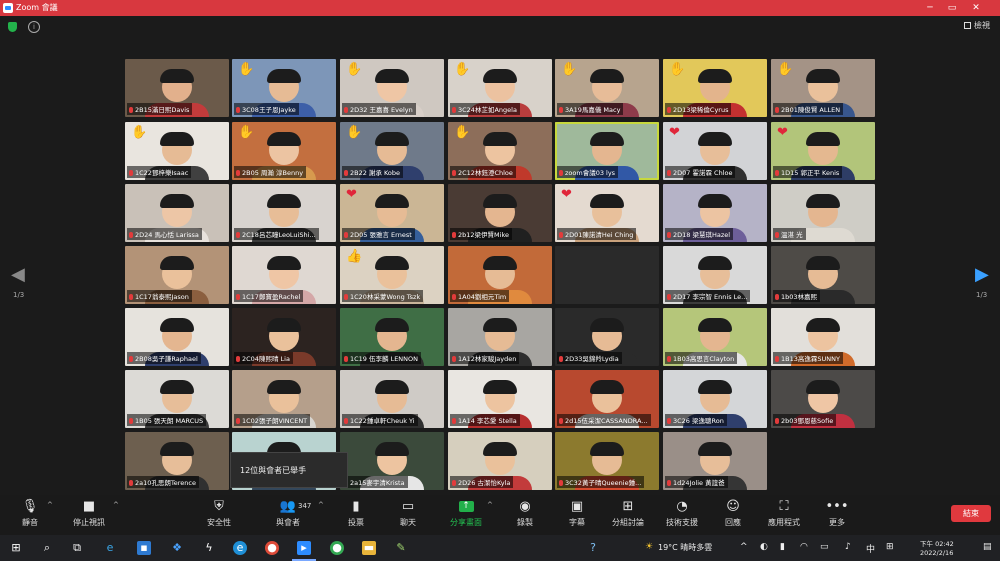  Describe the element at coordinates (177, 151) in the screenshot. I see `participant-tile: ✋ 1C22鄧梓樂Isaac` at that location.